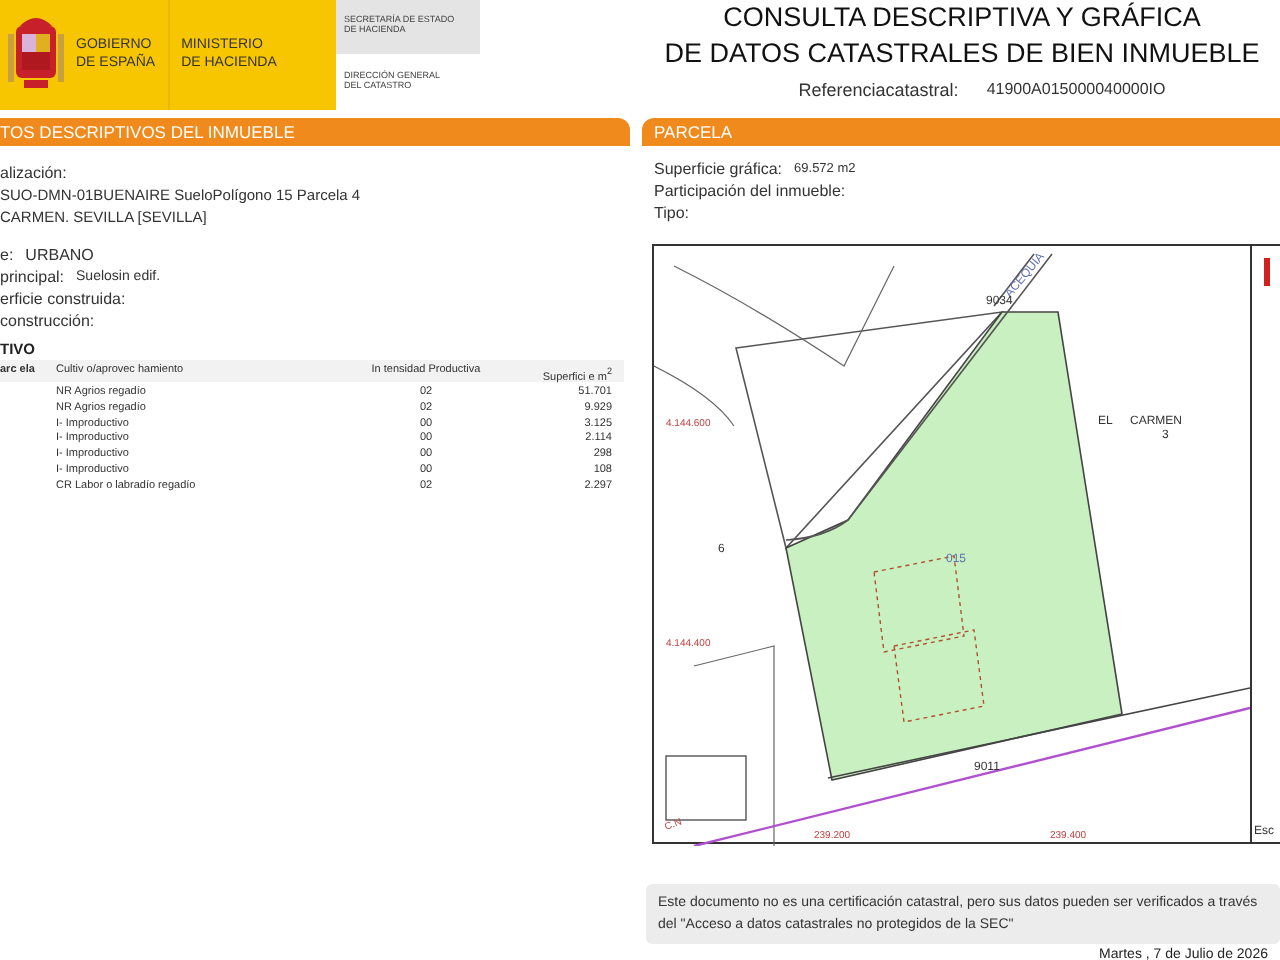 The height and width of the screenshot is (960, 1280). What do you see at coordinates (33, 173) in the screenshot?
I see `field-label: alización:` at bounding box center [33, 173].